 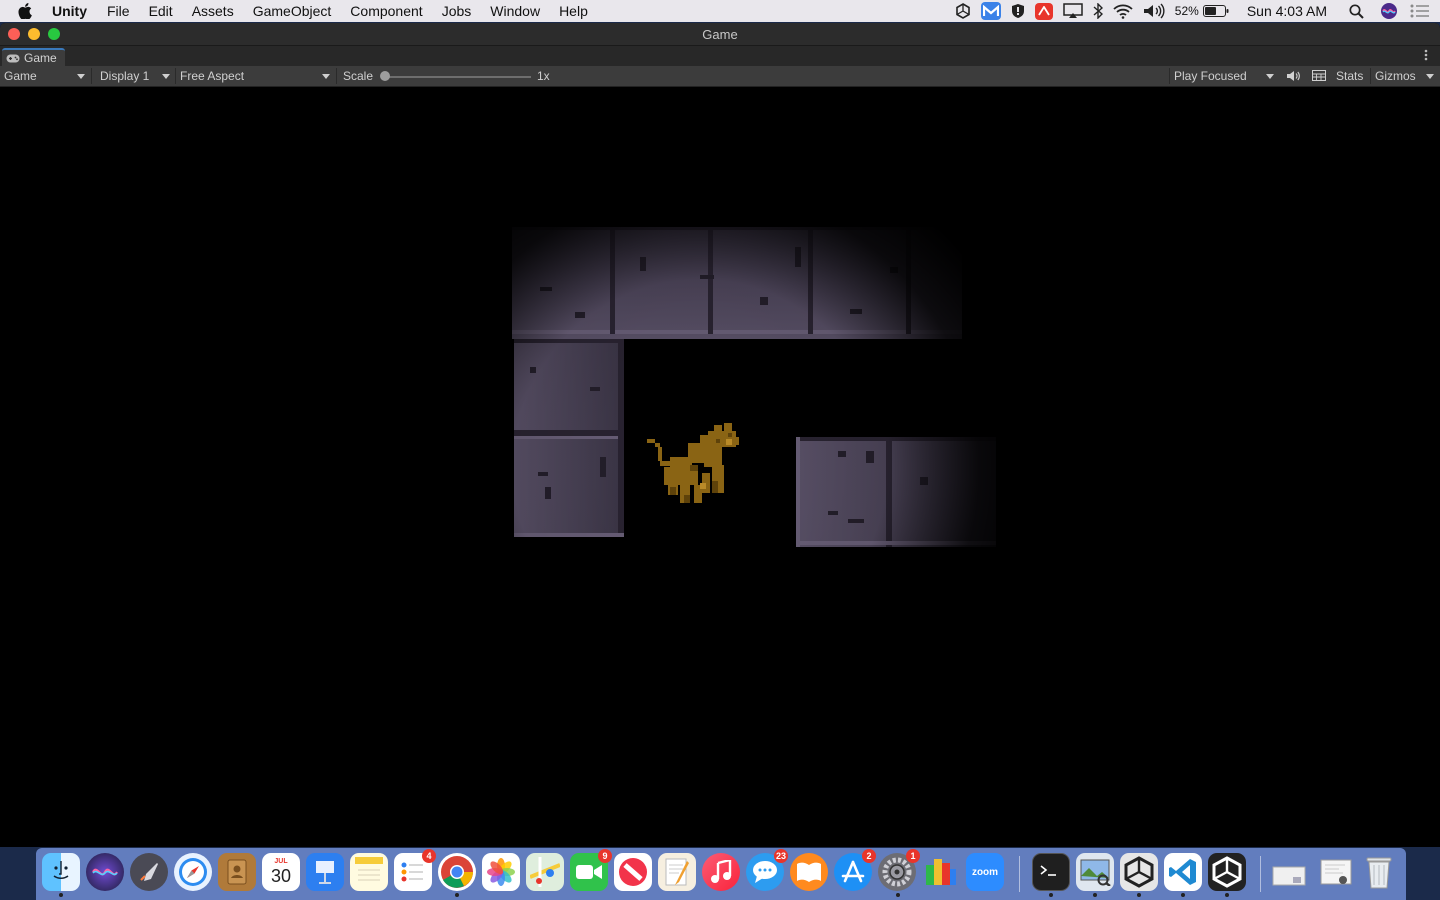 I want to click on menu-help: Help, so click(x=573, y=11).